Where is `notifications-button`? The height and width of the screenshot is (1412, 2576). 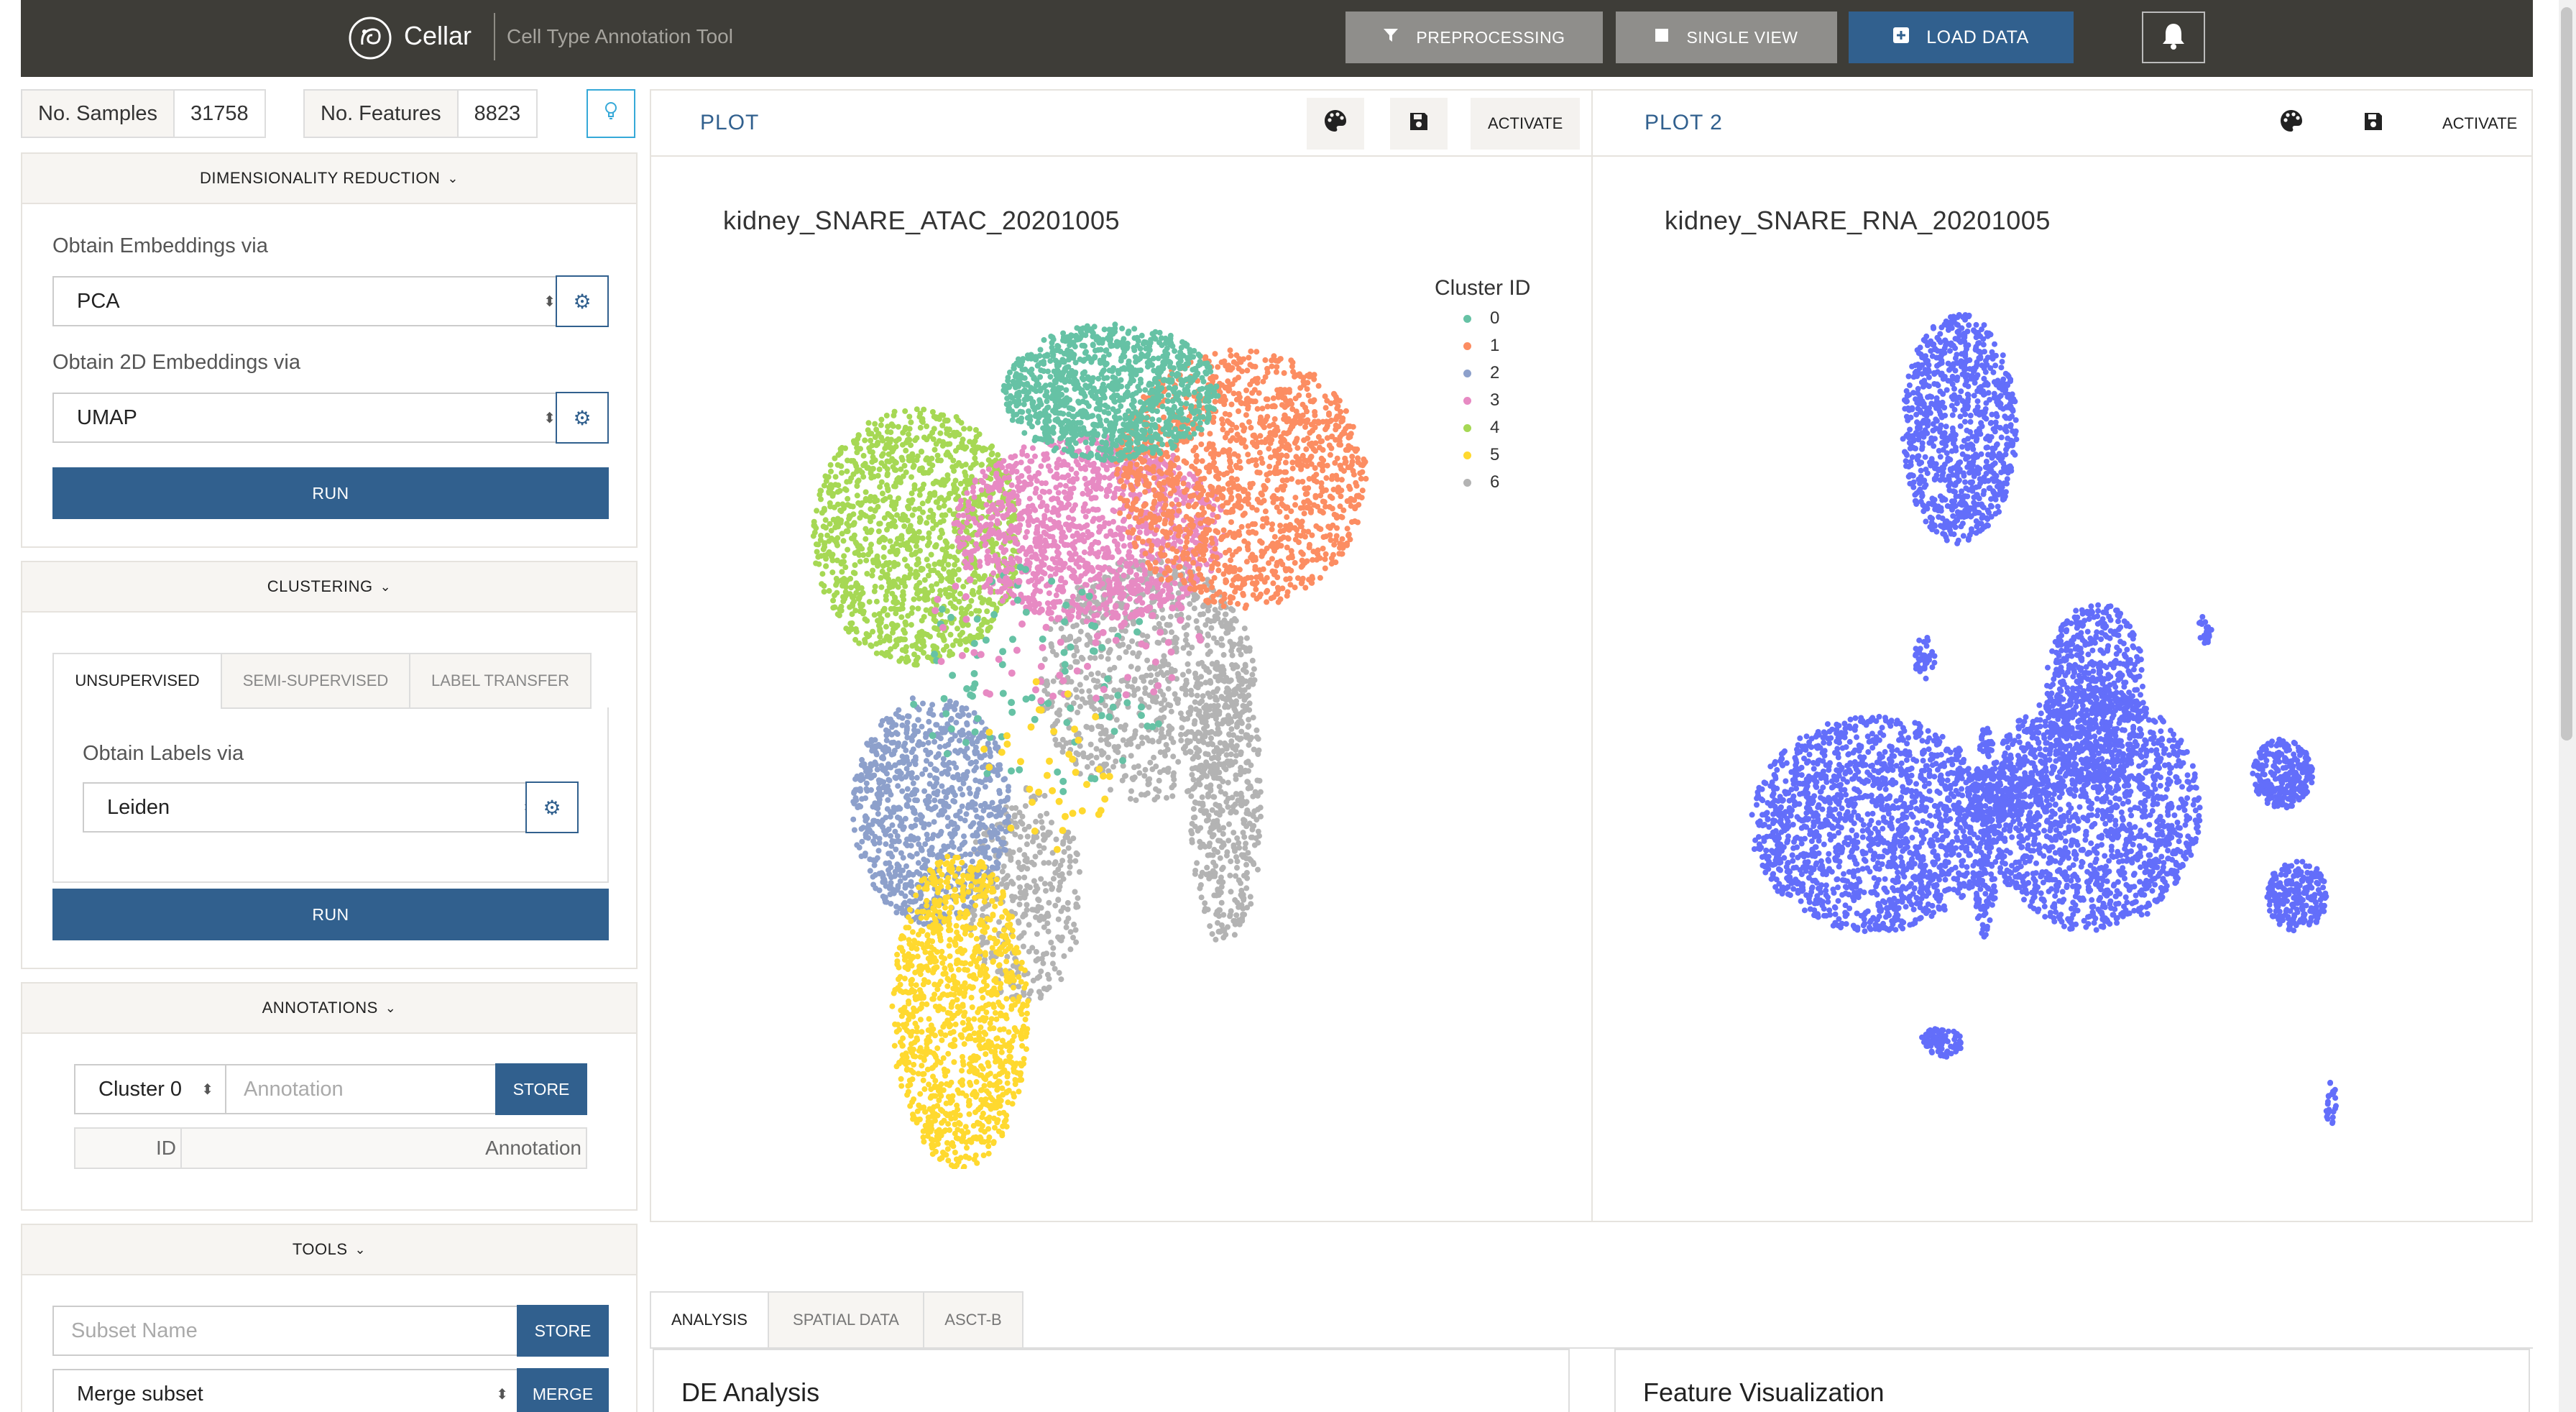 notifications-button is located at coordinates (2173, 37).